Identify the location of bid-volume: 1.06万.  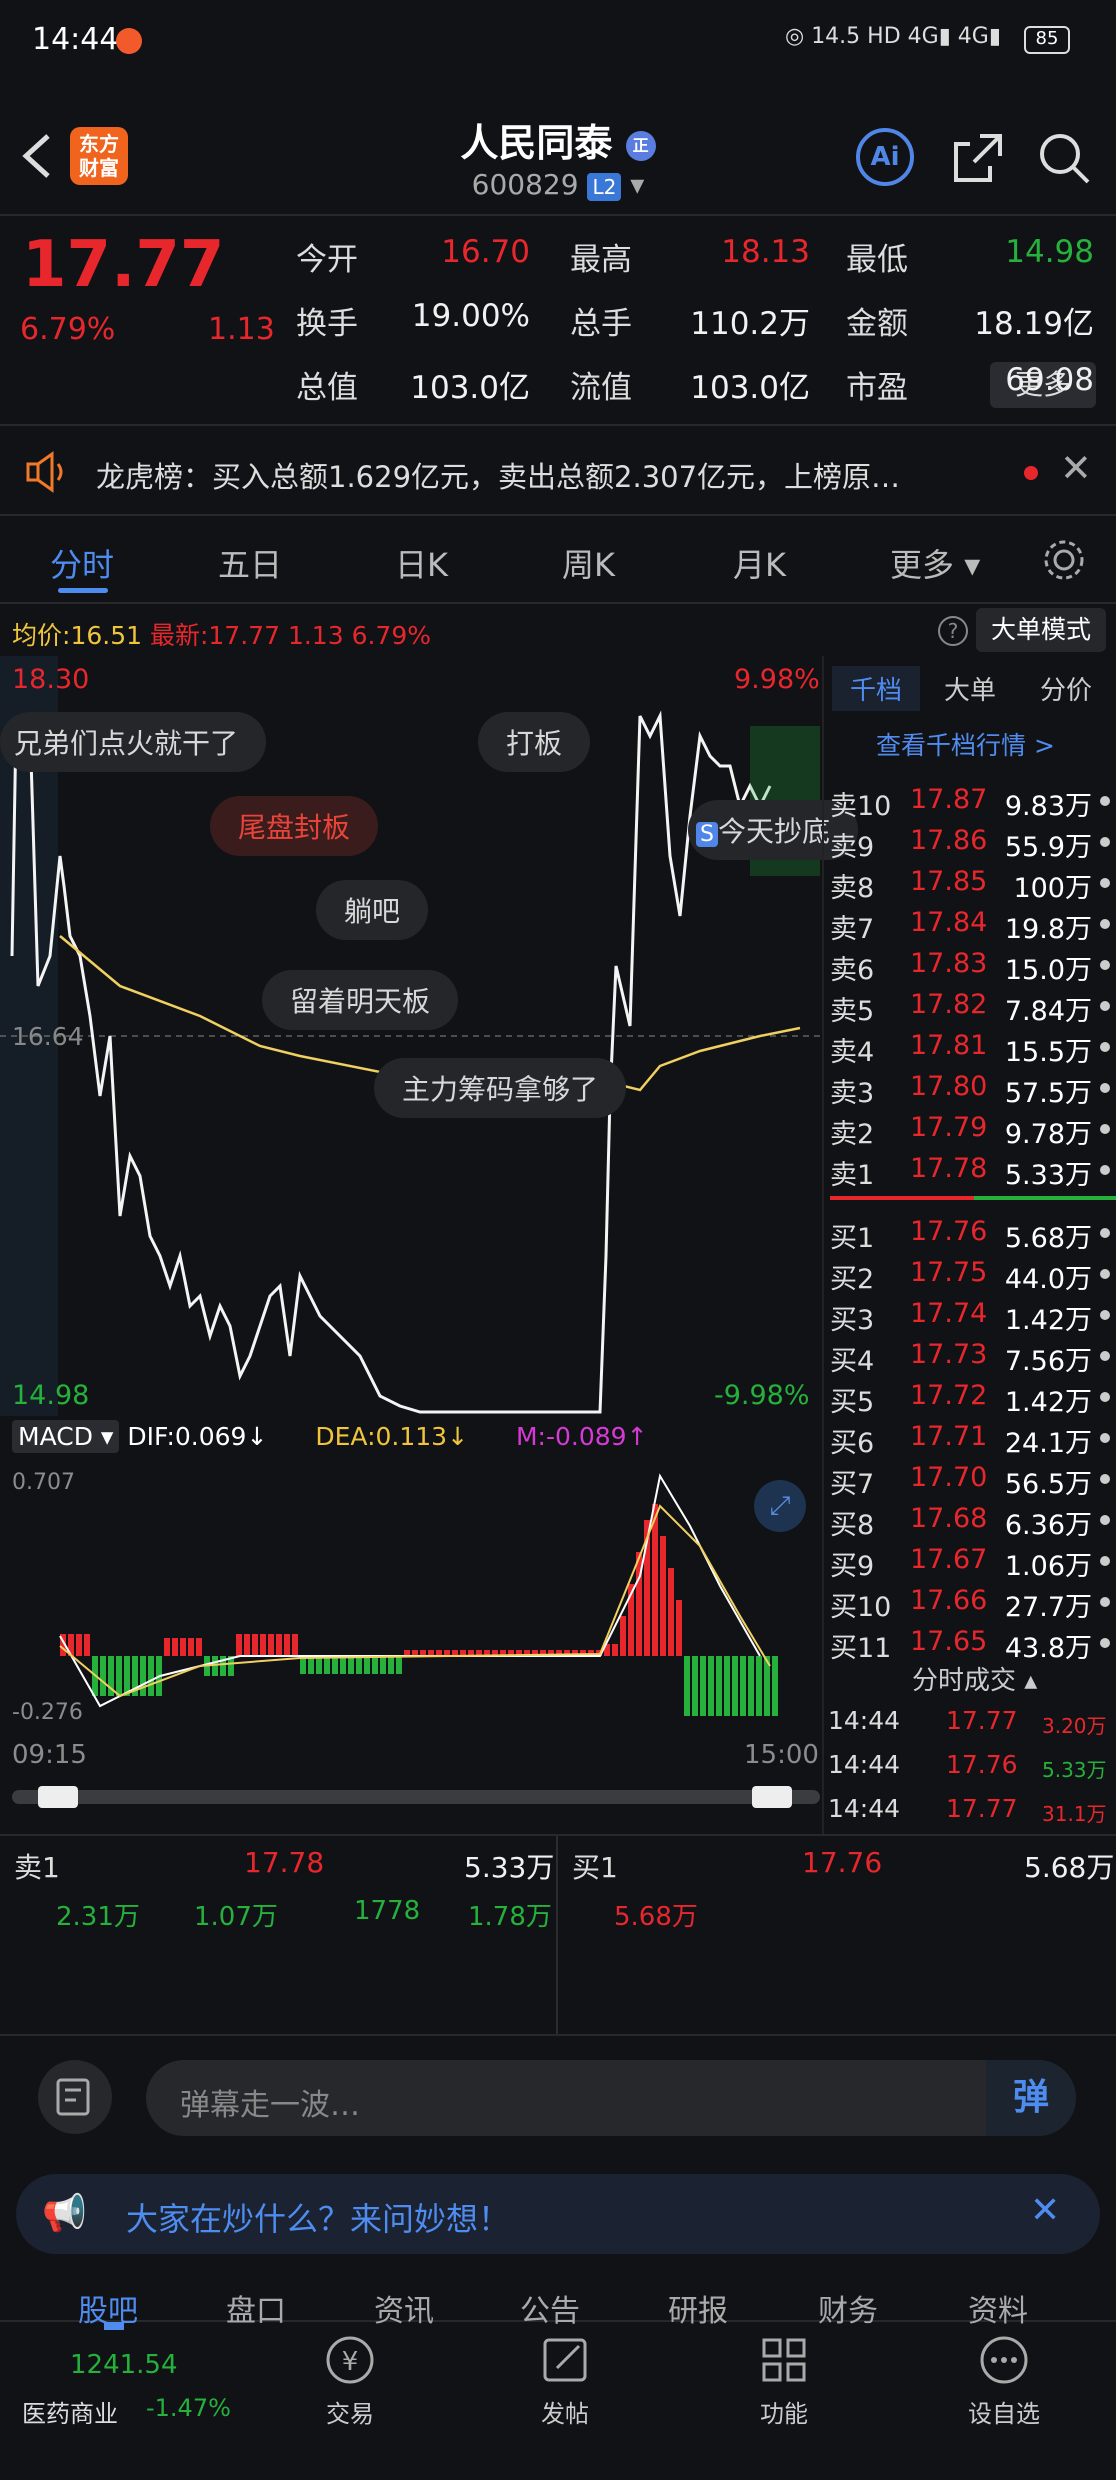
(1048, 1566).